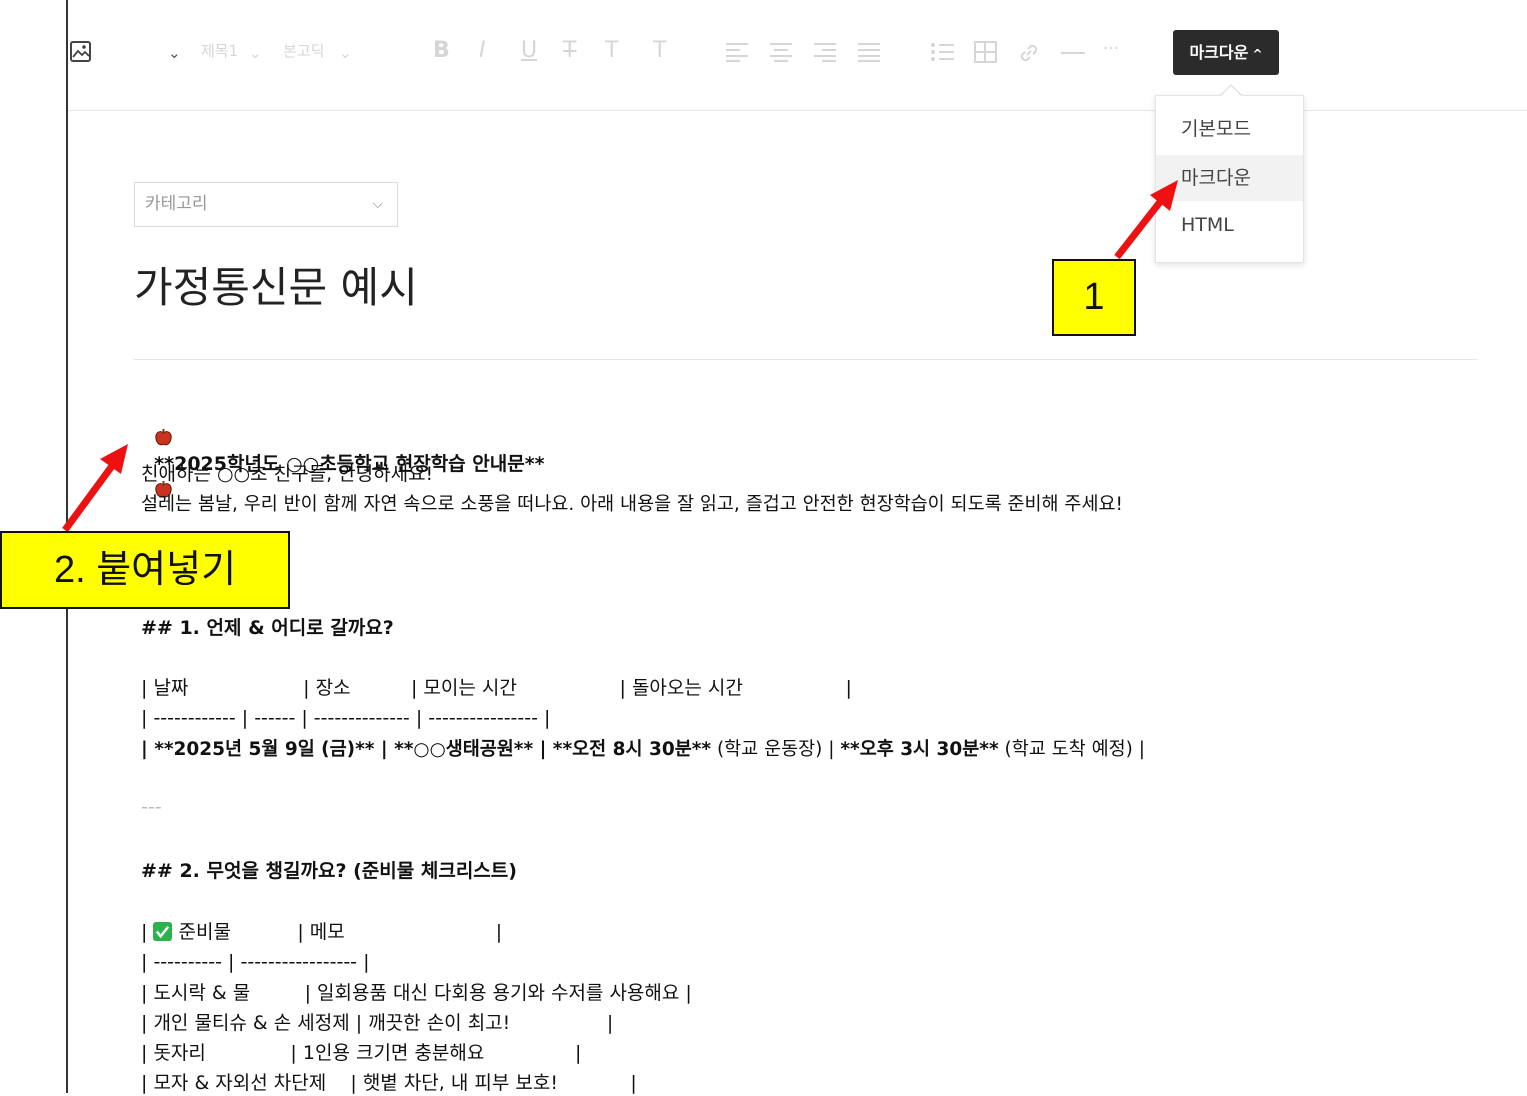 The image size is (1527, 1096). What do you see at coordinates (337, 932) in the screenshot?
I see `table2-header-post: 준비물 | 메모 |` at bounding box center [337, 932].